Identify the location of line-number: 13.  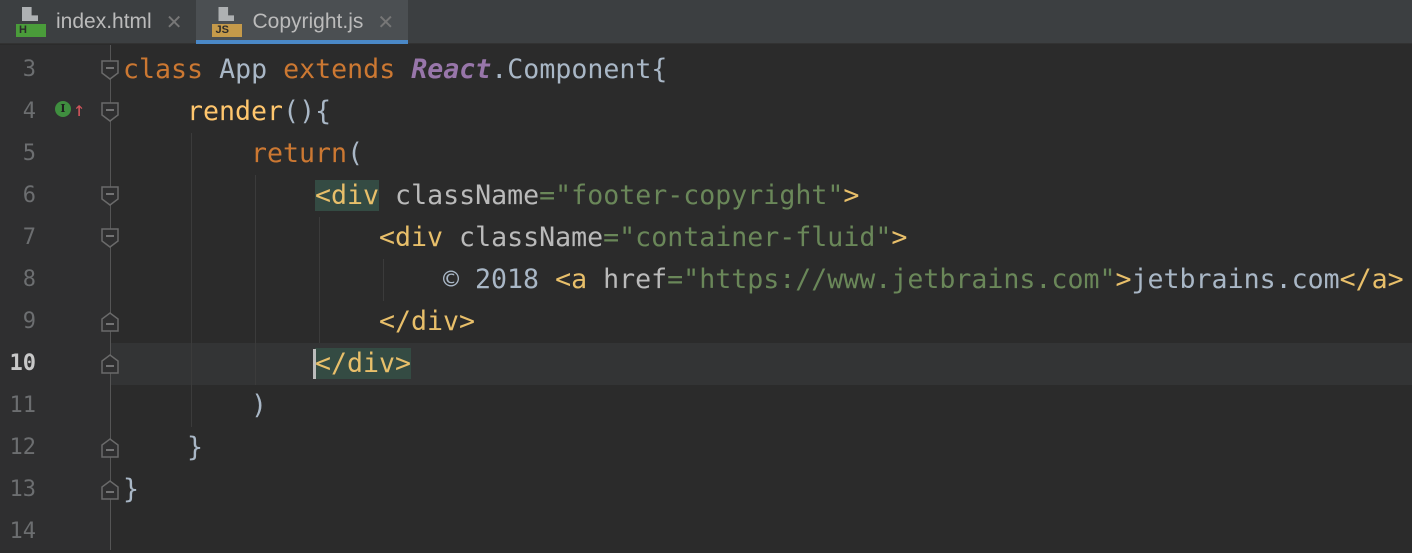
(23, 489).